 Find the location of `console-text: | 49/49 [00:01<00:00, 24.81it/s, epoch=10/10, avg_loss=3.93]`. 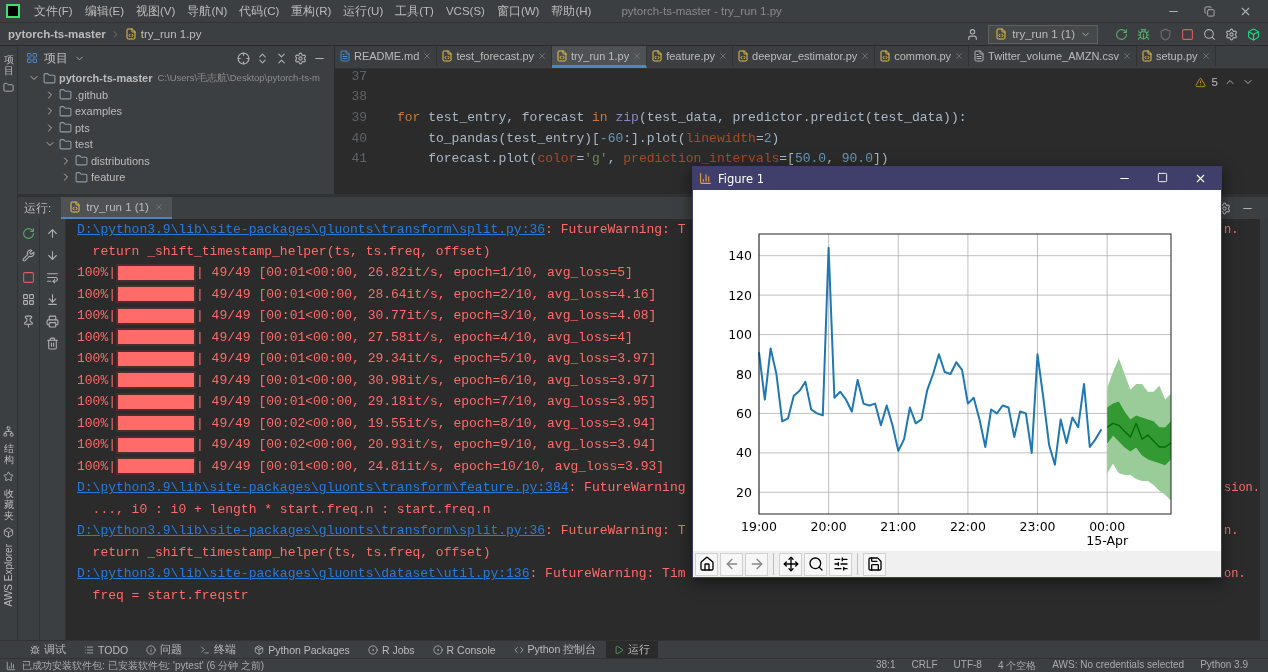

console-text: | 49/49 [00:01<00:00, 24.81it/s, epoch=10/10, avg_loss=3.93] is located at coordinates (430, 466).